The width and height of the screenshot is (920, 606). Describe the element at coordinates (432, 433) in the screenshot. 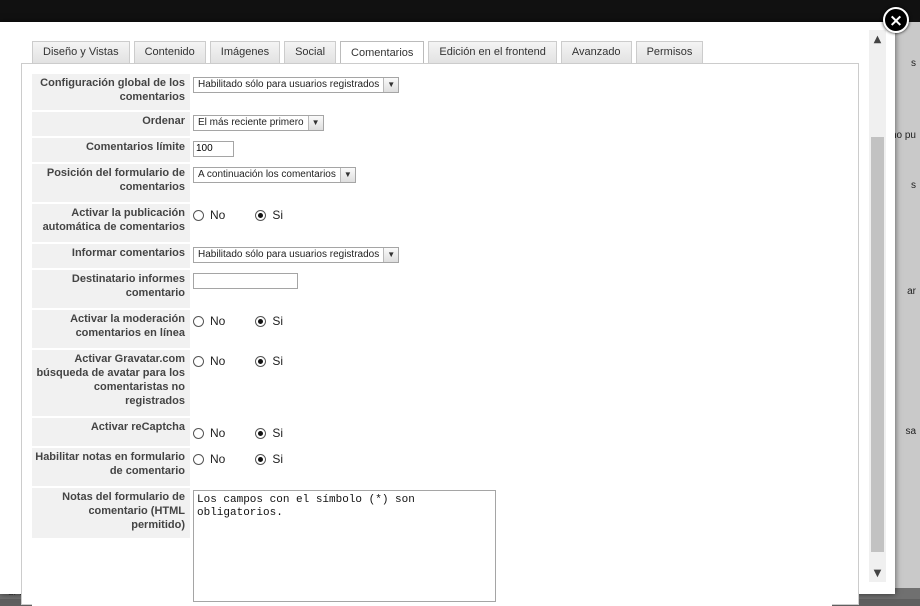

I see `form-row-recaptcha: Activar reCaptcha No Si` at that location.